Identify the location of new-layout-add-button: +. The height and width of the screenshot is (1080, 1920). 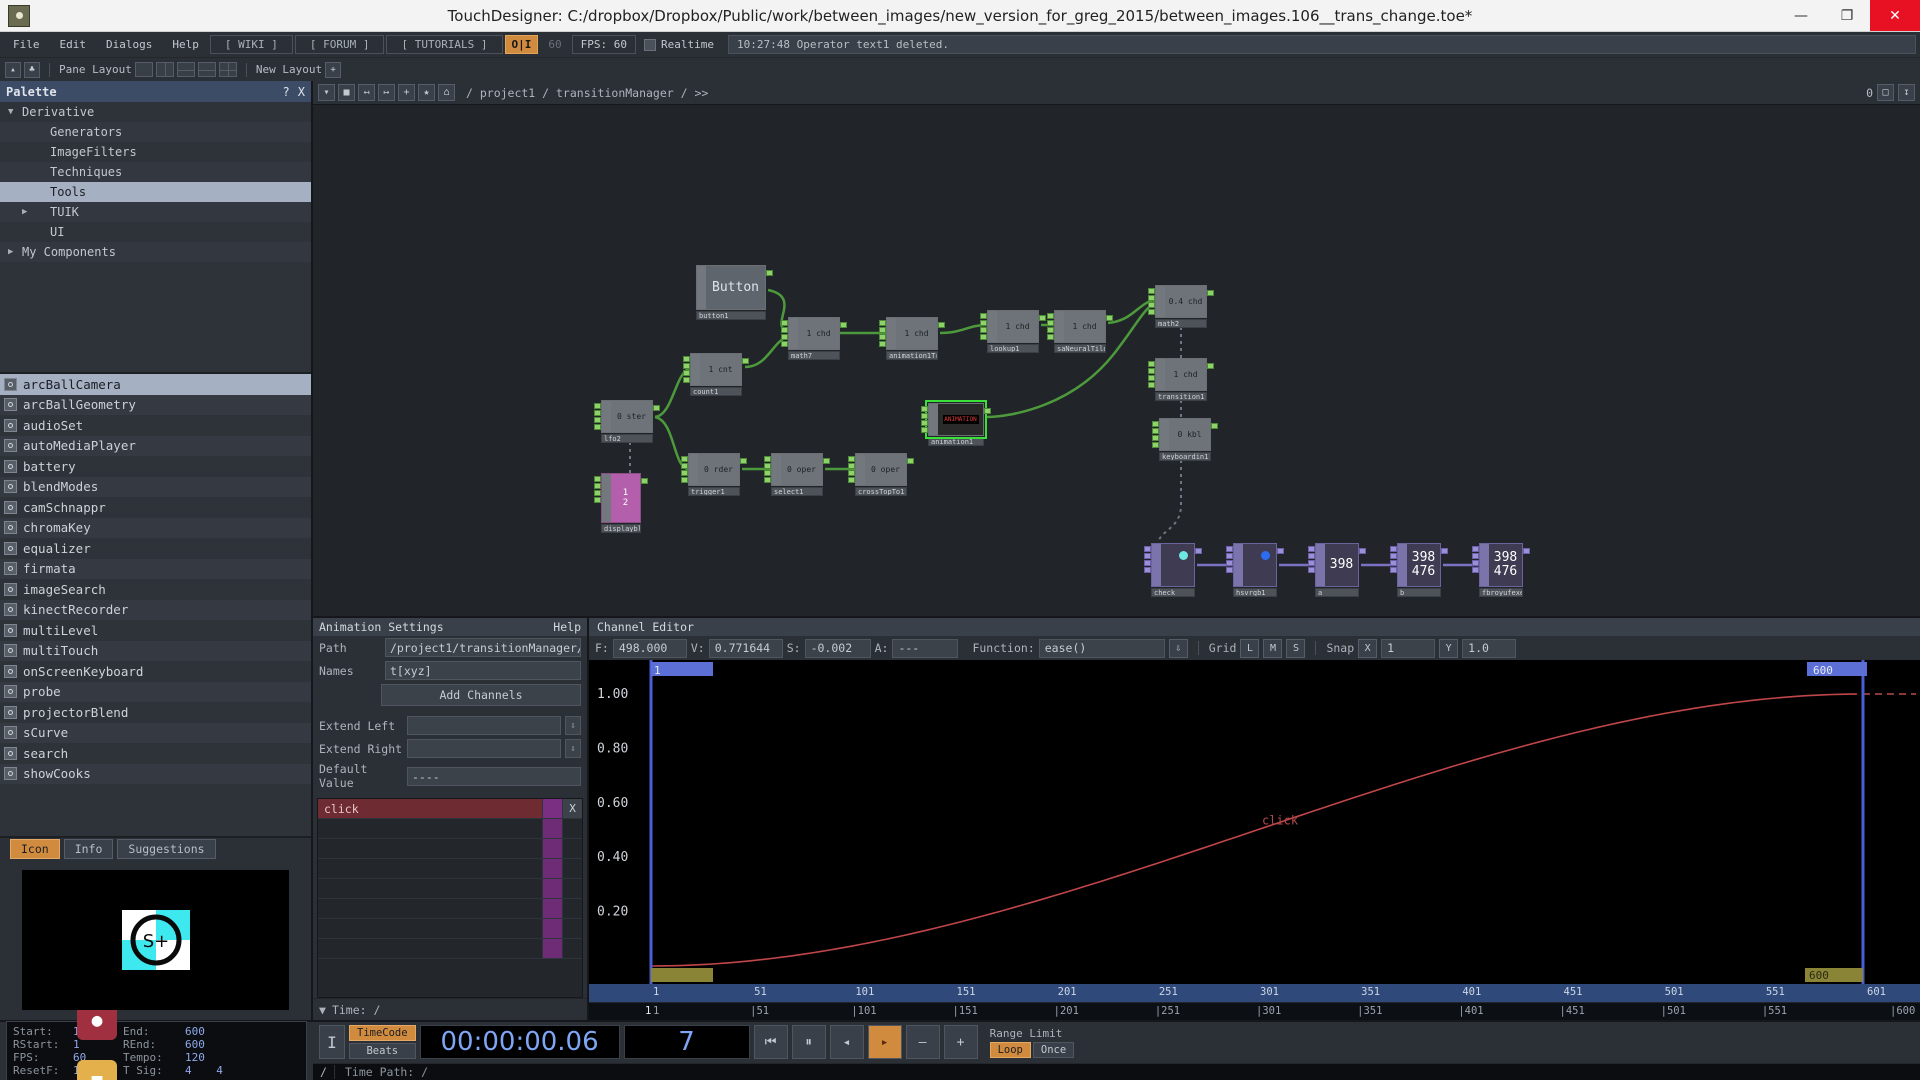
(333, 69).